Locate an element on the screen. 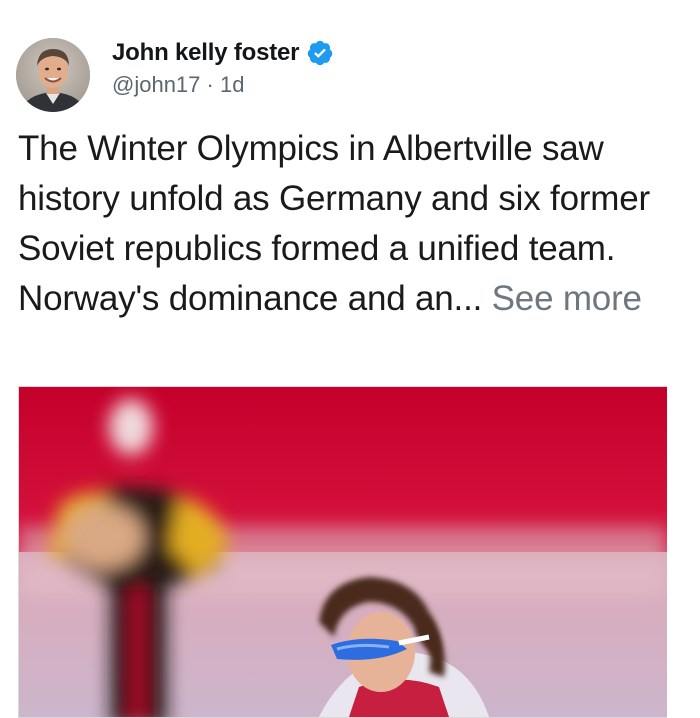 The image size is (700, 718). profile-photo-icon is located at coordinates (53, 75).